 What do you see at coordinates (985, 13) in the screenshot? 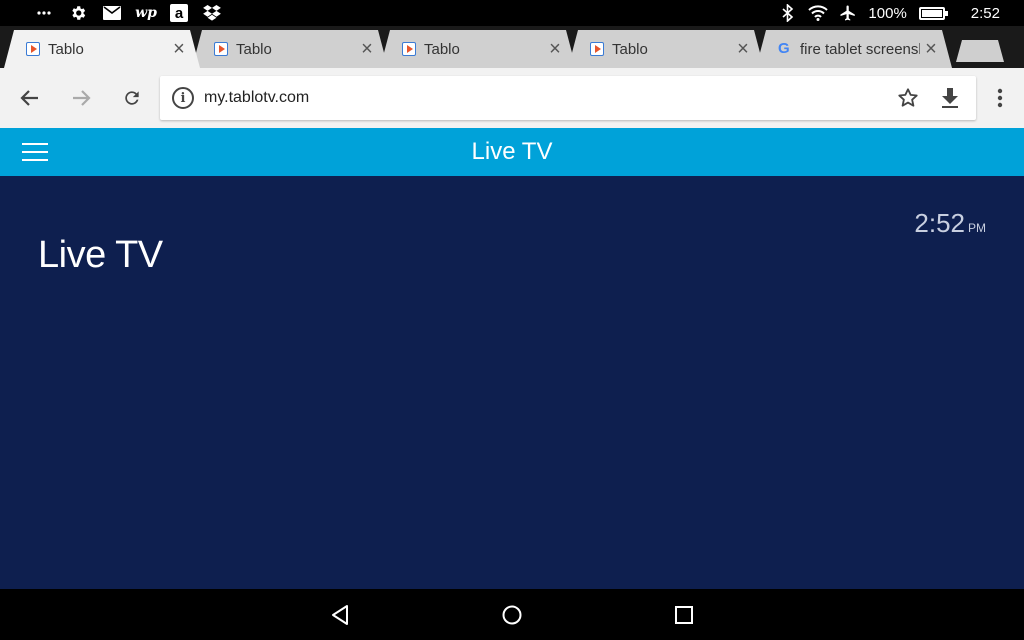
I see `status-clock: 2:52` at bounding box center [985, 13].